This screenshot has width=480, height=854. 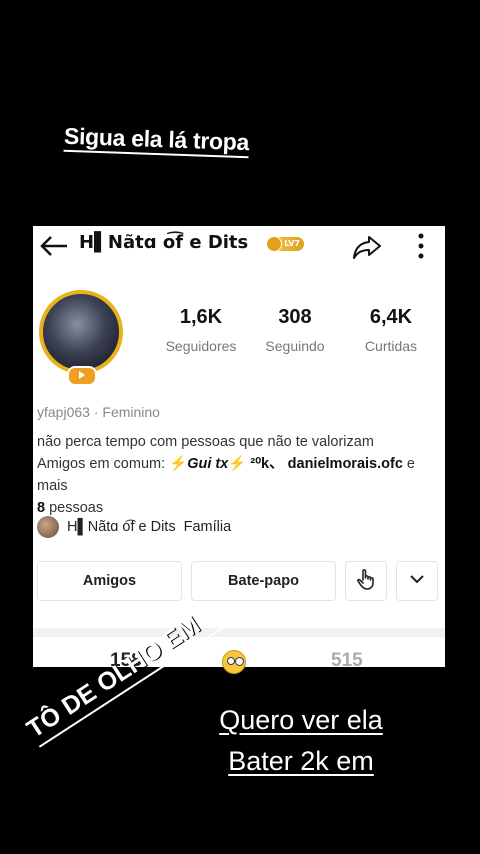 What do you see at coordinates (234, 662) in the screenshot?
I see `flushed-face-icon` at bounding box center [234, 662].